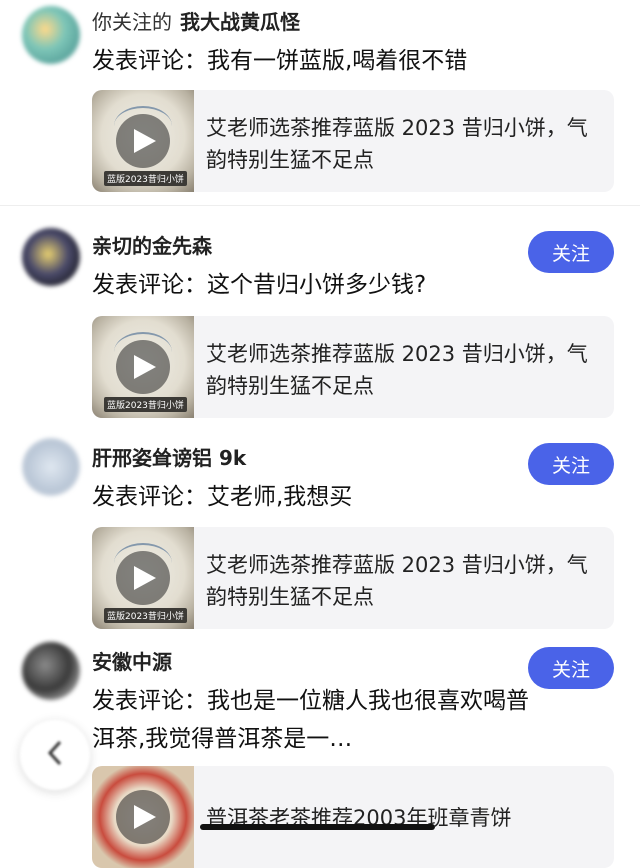  I want to click on user-name: 肝邢姿耸谤铝 9k, so click(169, 458).